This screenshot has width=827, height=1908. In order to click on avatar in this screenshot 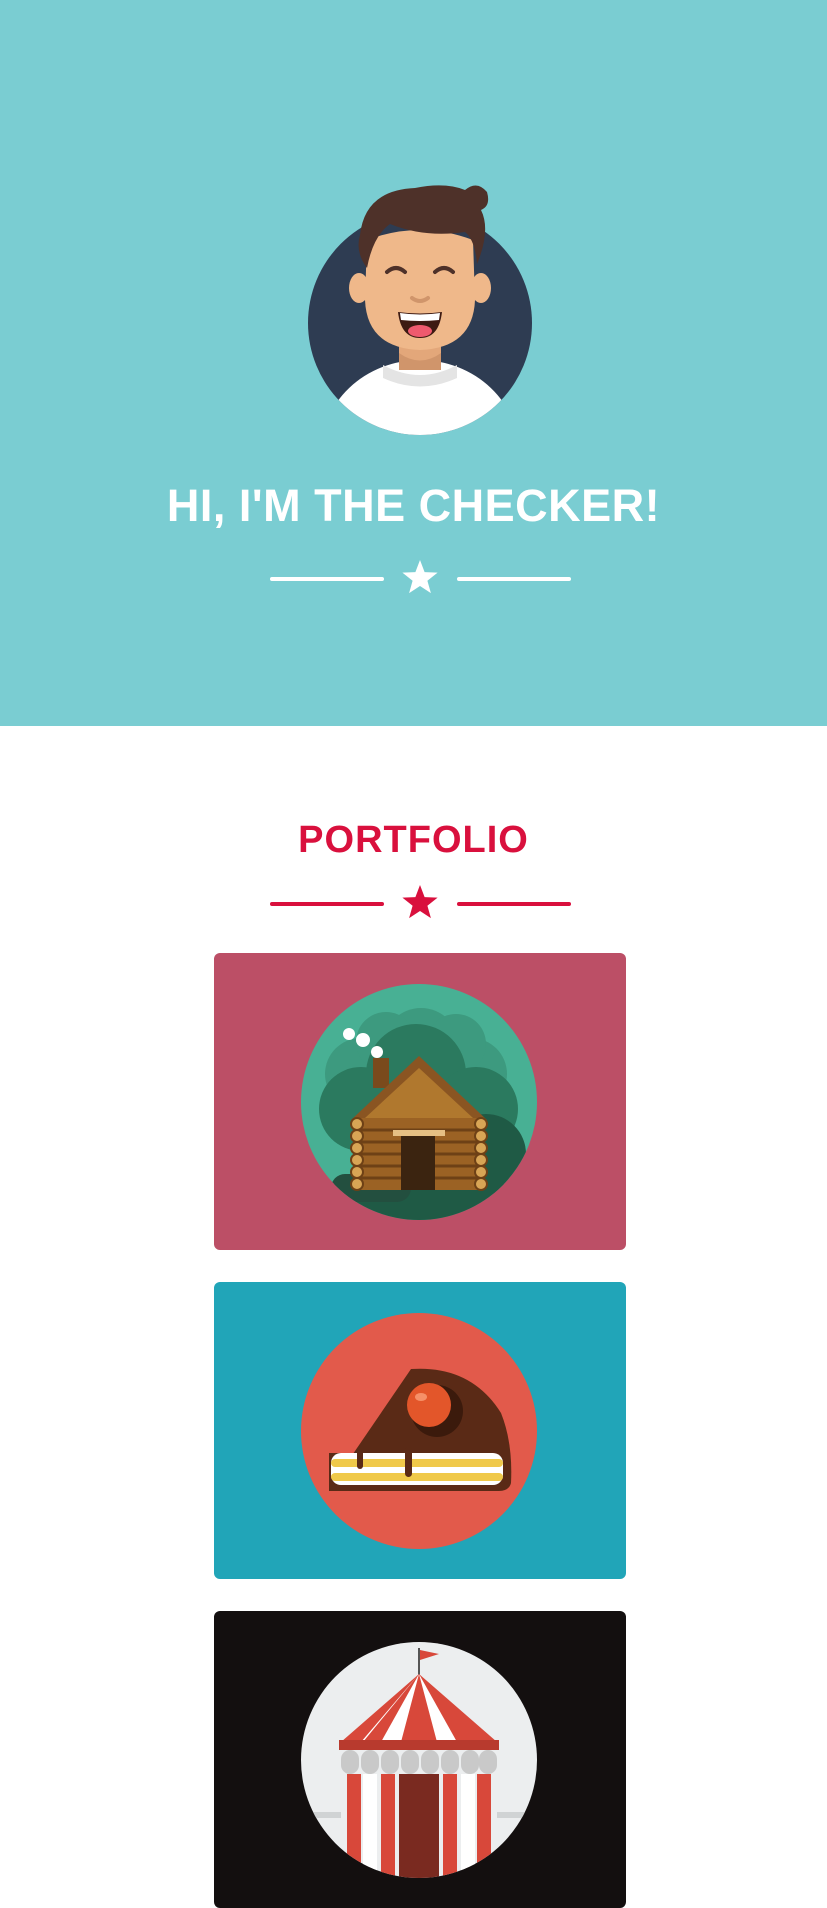, I will do `click(420, 310)`.